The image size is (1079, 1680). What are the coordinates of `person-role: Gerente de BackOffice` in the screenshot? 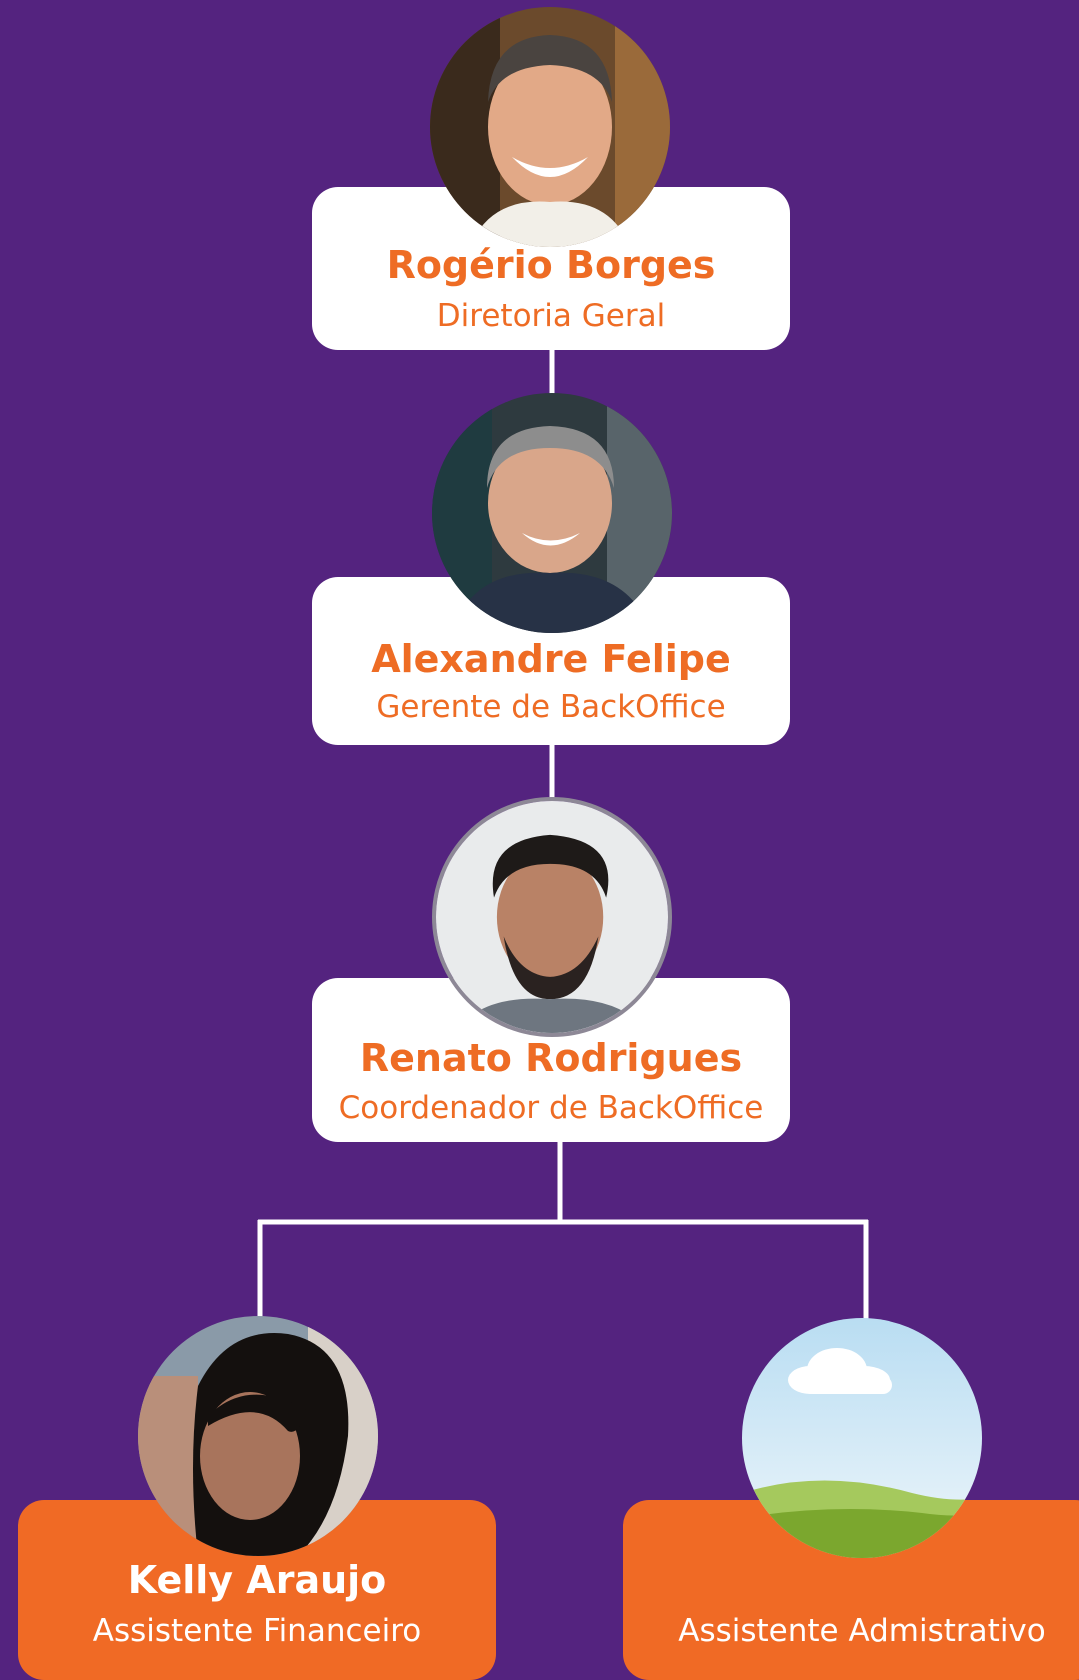 It's located at (551, 707).